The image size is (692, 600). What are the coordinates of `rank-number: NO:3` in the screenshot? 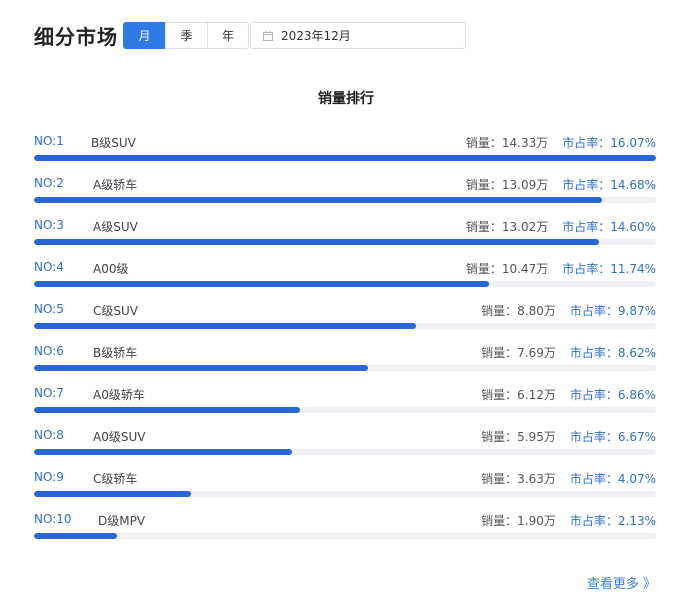 It's located at (49, 225).